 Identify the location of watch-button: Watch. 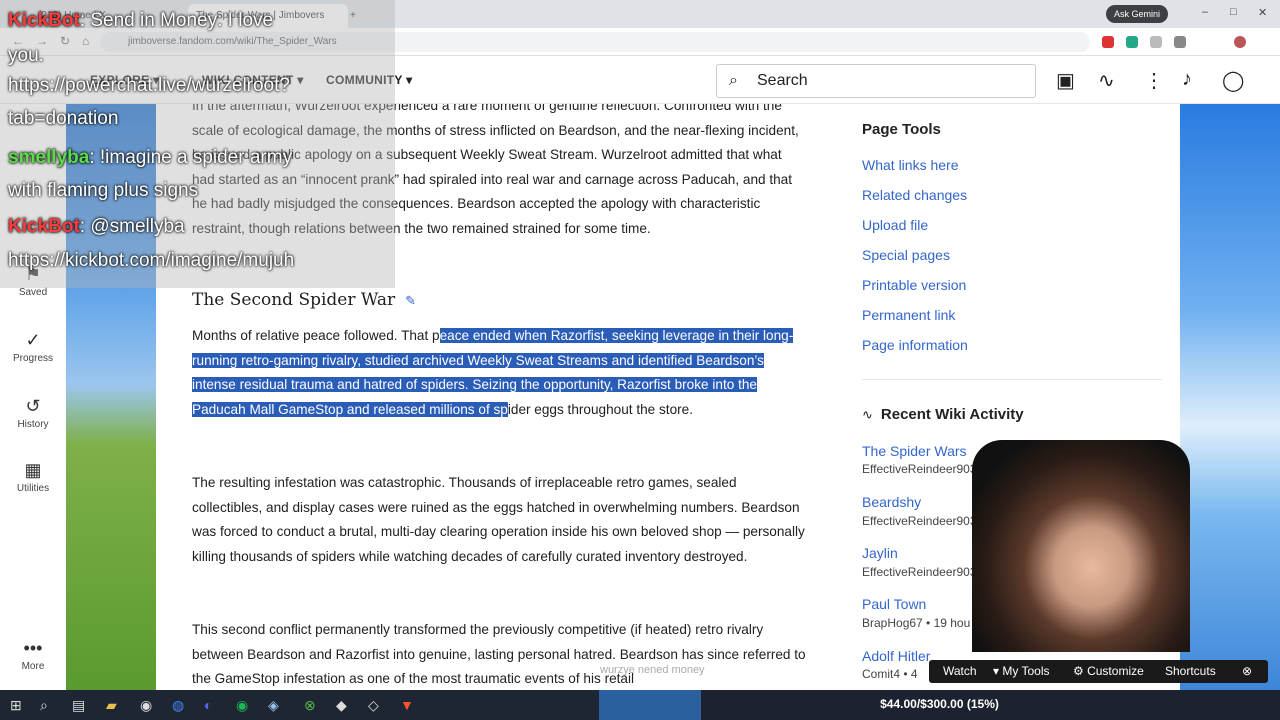
(960, 671).